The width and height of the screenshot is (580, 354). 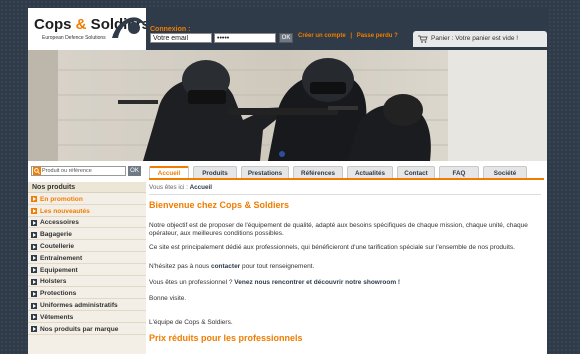 I want to click on cart-summary: Panier : Votre panier est vide !, so click(x=480, y=39).